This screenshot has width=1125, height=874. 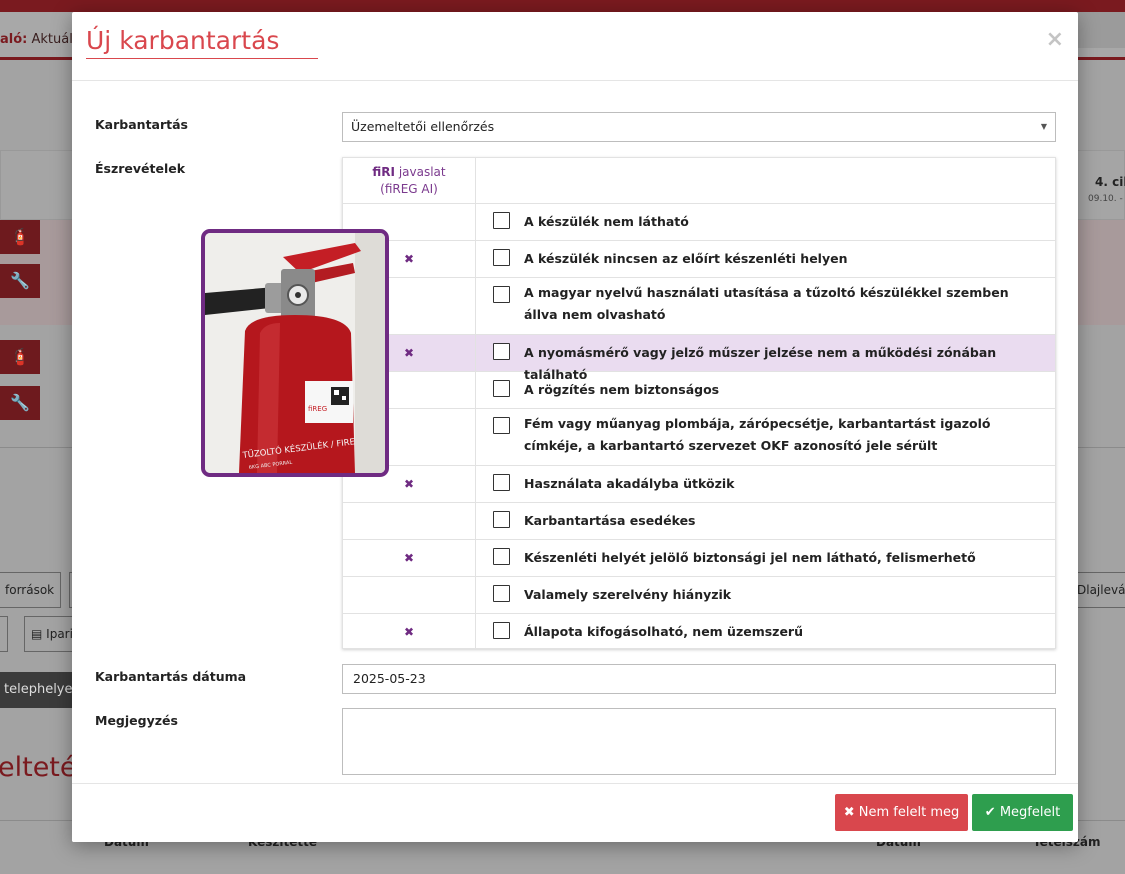 What do you see at coordinates (575, 812) in the screenshot?
I see `modal-footer: ✖ Nem felelt meg ✔ Megfelelt` at bounding box center [575, 812].